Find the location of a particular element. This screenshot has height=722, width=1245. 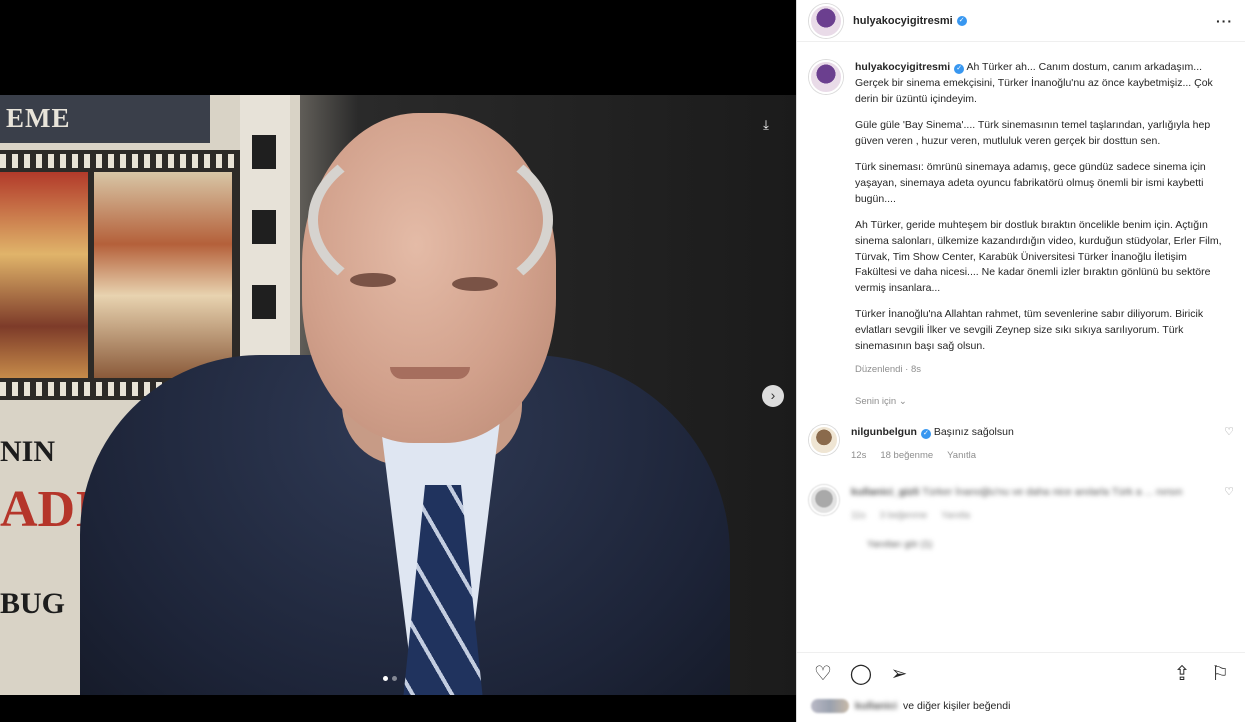

comment-likes: 3 beğenme is located at coordinates (904, 516).